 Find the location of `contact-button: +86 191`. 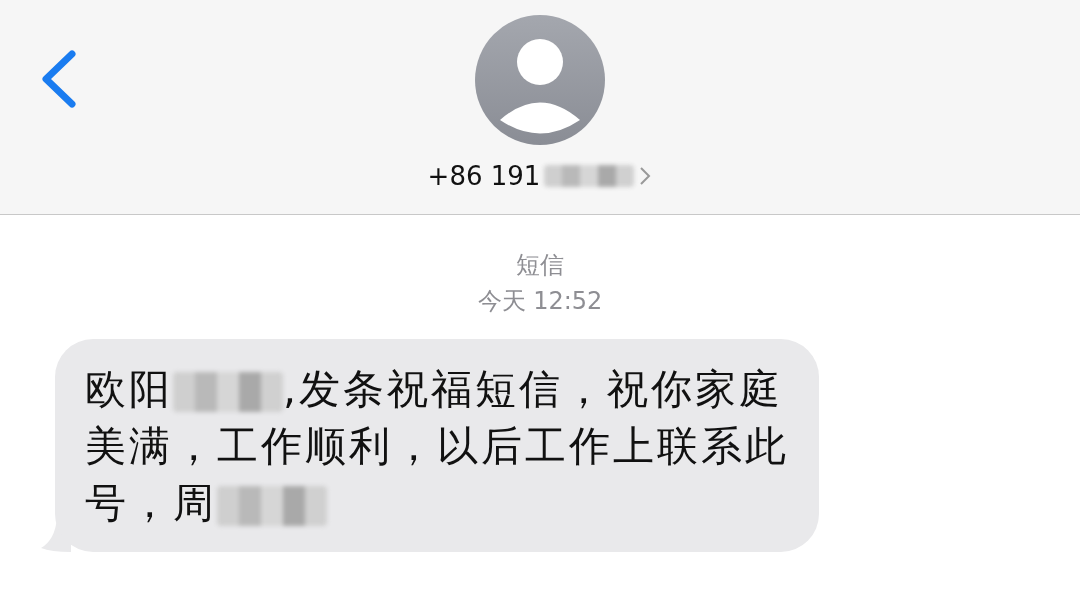

contact-button: +86 191 is located at coordinates (540, 176).